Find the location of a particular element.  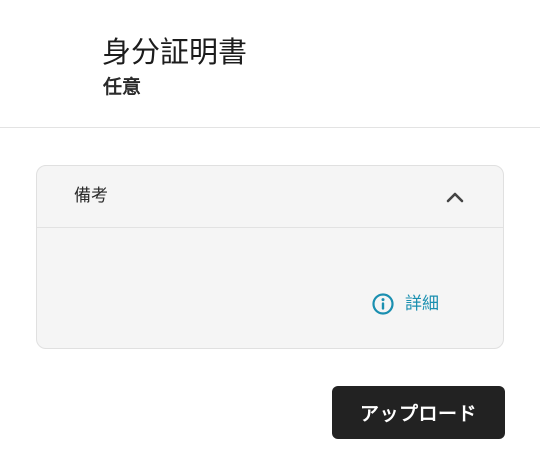

upload-button: アップロード is located at coordinates (418, 412).